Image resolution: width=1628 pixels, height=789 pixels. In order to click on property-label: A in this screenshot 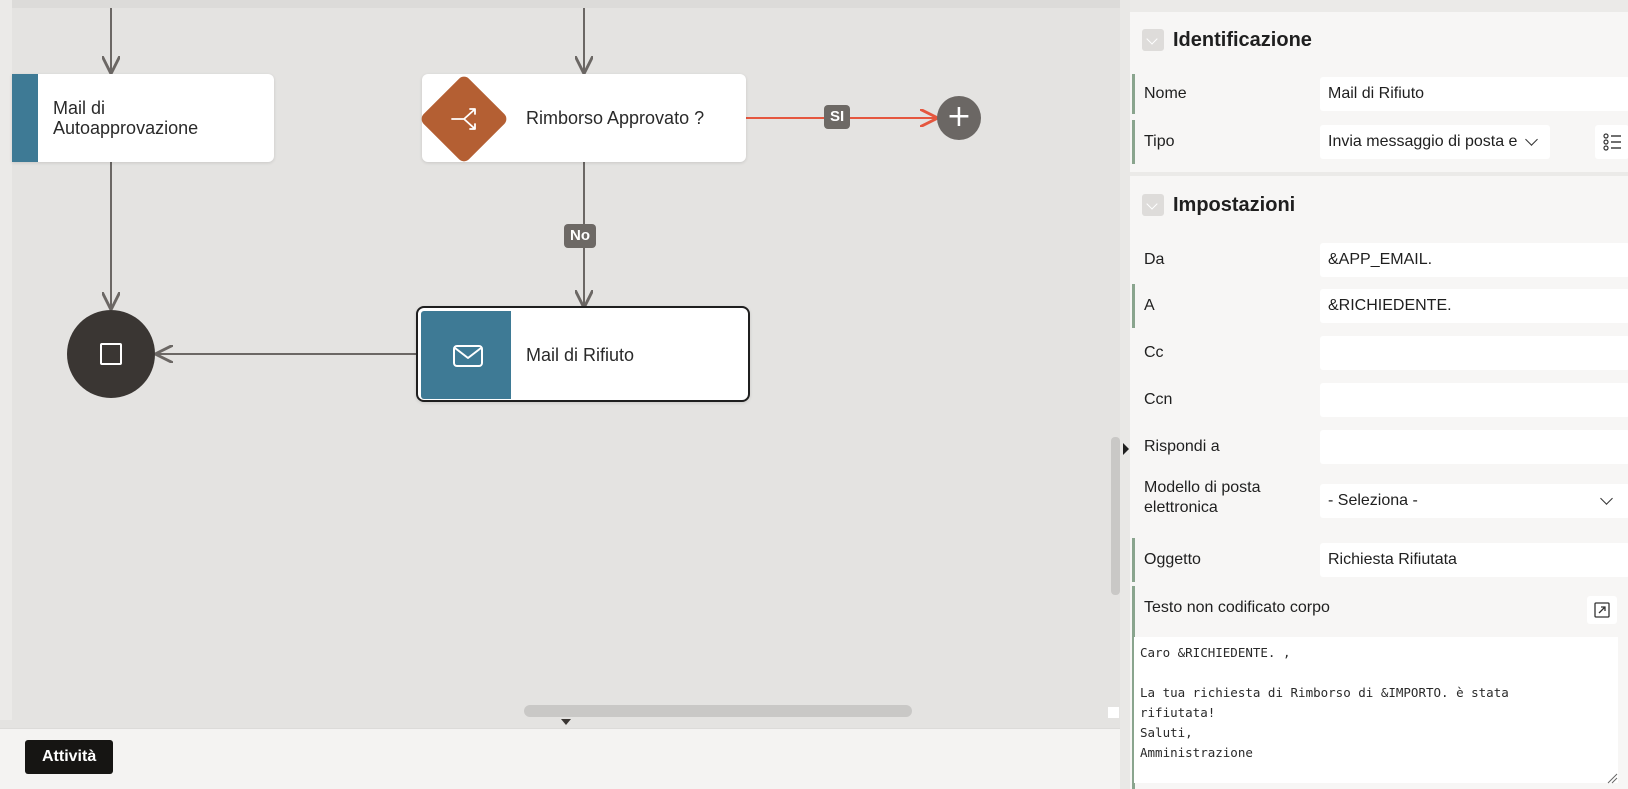, I will do `click(1149, 305)`.